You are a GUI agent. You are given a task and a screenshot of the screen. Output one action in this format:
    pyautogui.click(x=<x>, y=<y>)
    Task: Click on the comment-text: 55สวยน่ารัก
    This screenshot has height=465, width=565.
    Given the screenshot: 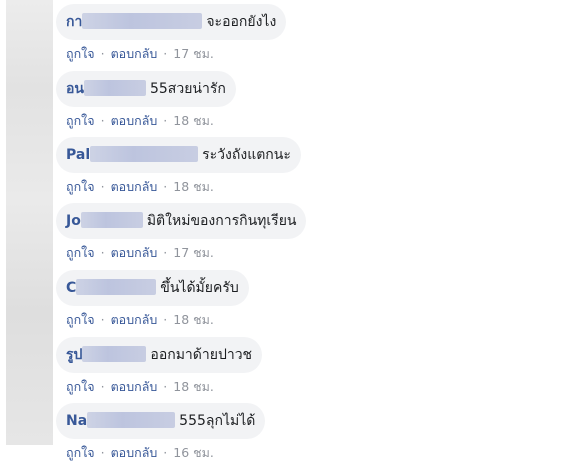 What is the action you would take?
    pyautogui.click(x=187, y=89)
    